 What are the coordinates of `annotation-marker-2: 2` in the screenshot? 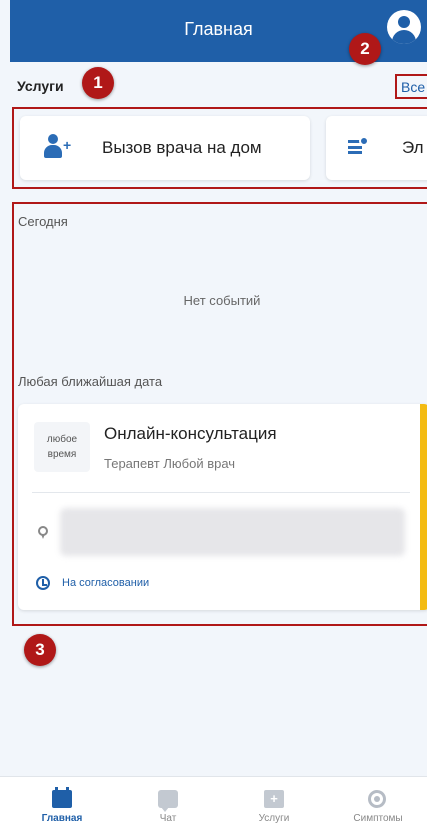 It's located at (365, 49).